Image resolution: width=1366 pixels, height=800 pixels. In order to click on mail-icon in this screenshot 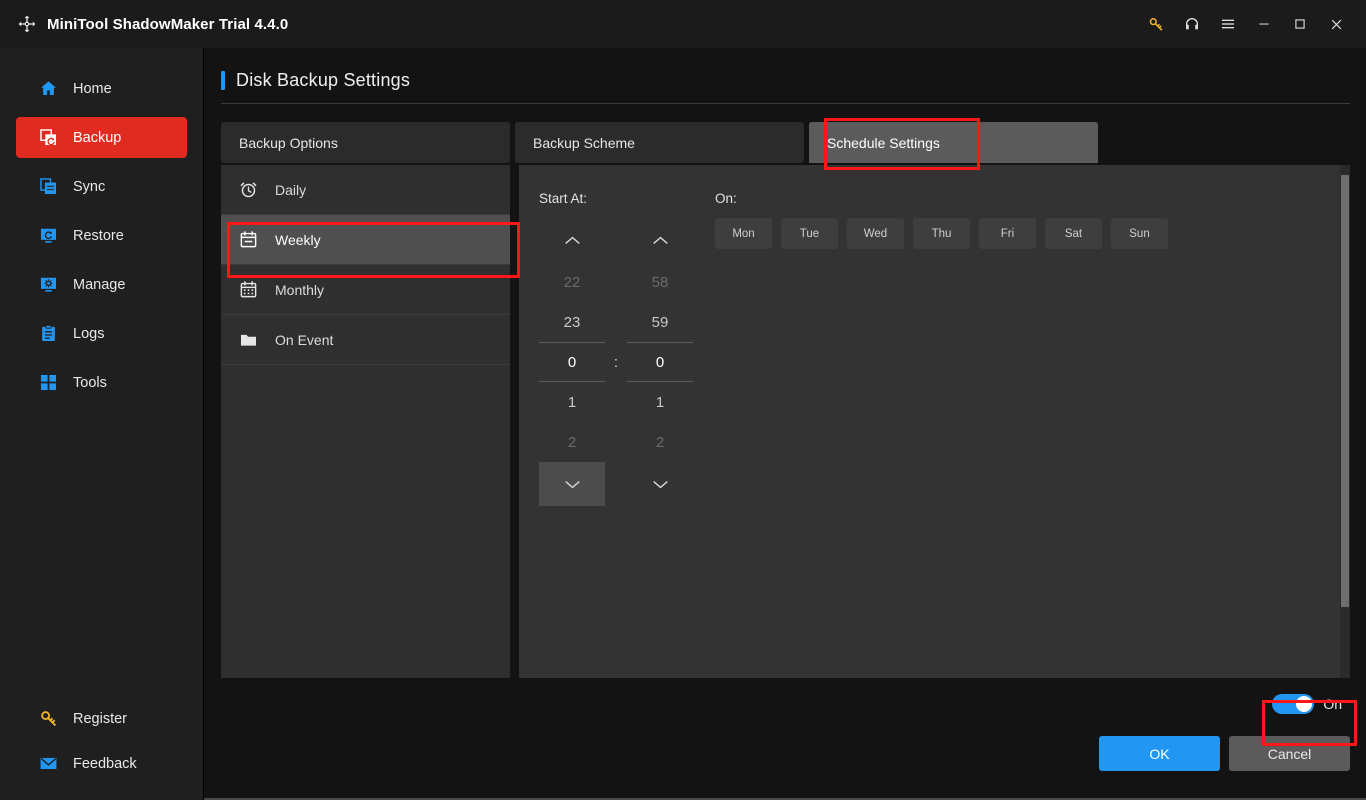, I will do `click(48, 763)`.